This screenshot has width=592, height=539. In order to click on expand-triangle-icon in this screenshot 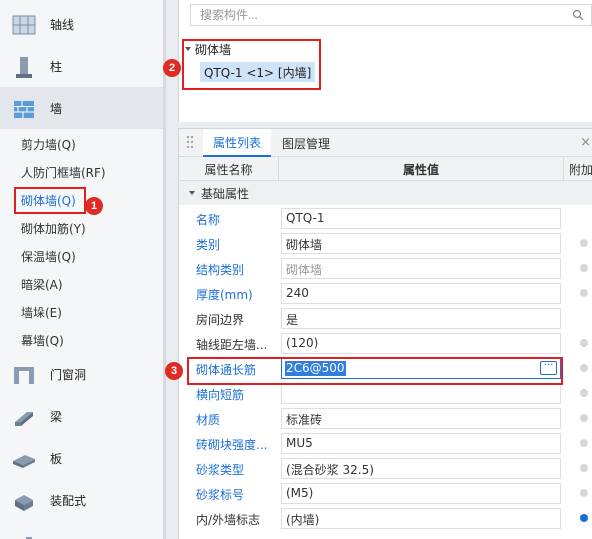, I will do `click(188, 49)`.